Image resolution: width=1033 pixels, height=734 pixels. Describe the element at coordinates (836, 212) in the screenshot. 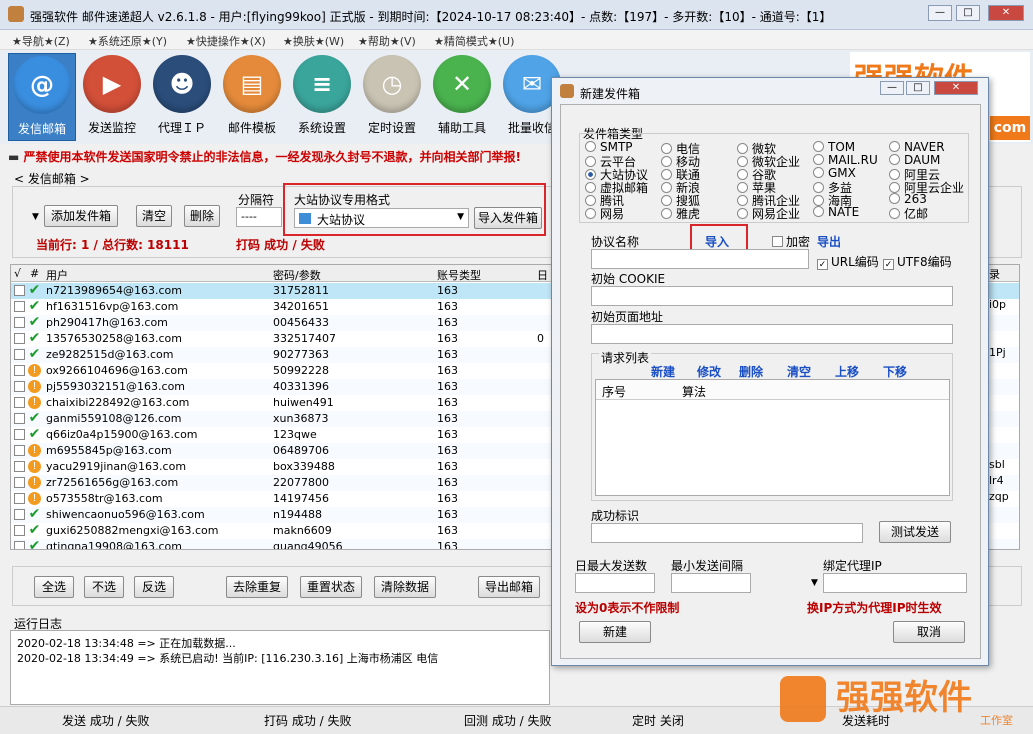

I see `radio-type-5-3: NATE` at that location.